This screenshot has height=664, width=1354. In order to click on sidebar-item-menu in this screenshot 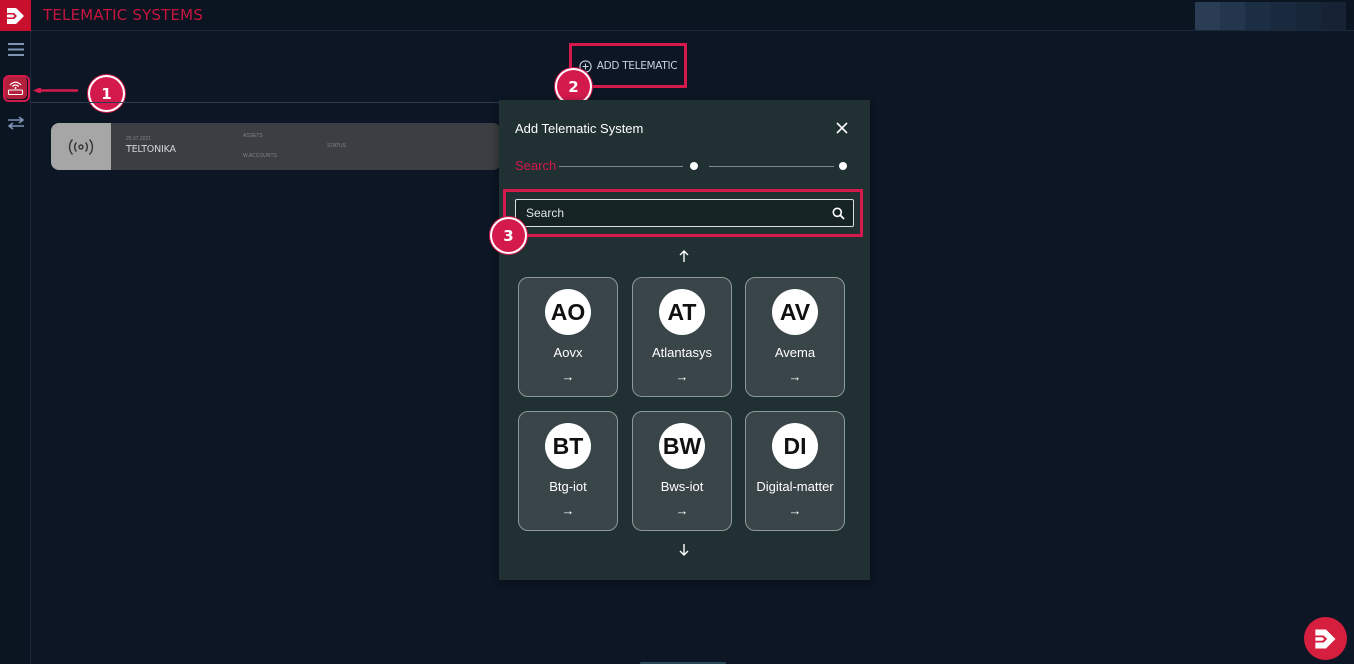, I will do `click(15, 49)`.